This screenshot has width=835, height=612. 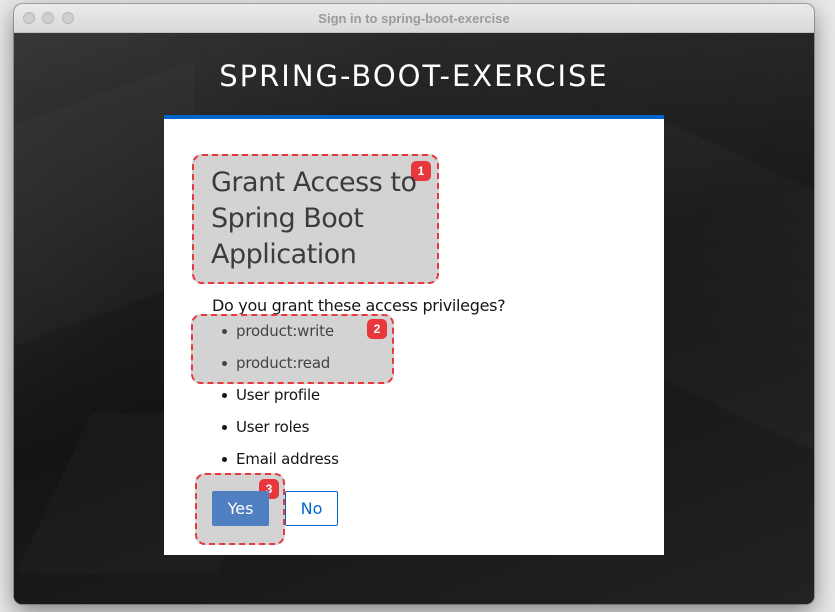 What do you see at coordinates (311, 508) in the screenshot?
I see `no-button: No` at bounding box center [311, 508].